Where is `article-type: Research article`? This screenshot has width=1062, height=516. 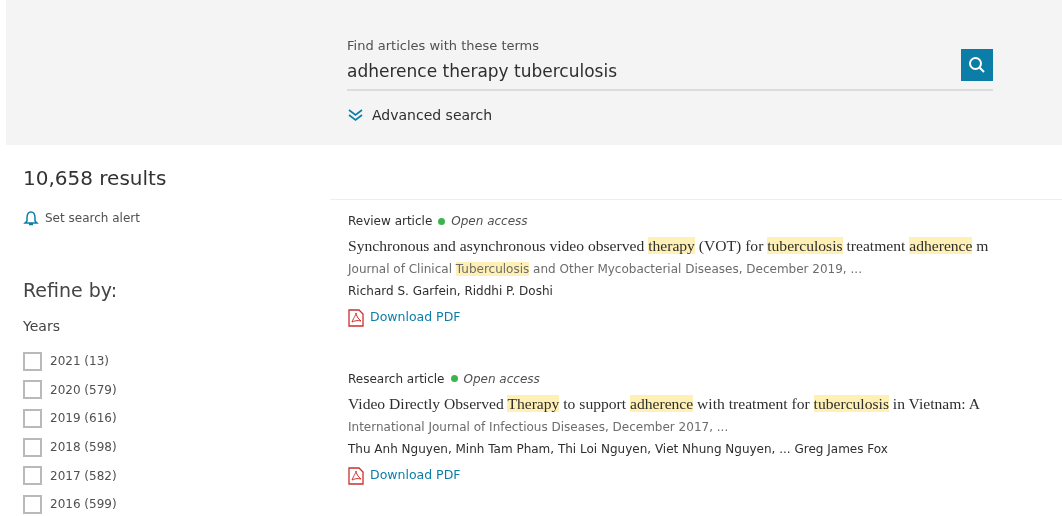 article-type: Research article is located at coordinates (396, 379).